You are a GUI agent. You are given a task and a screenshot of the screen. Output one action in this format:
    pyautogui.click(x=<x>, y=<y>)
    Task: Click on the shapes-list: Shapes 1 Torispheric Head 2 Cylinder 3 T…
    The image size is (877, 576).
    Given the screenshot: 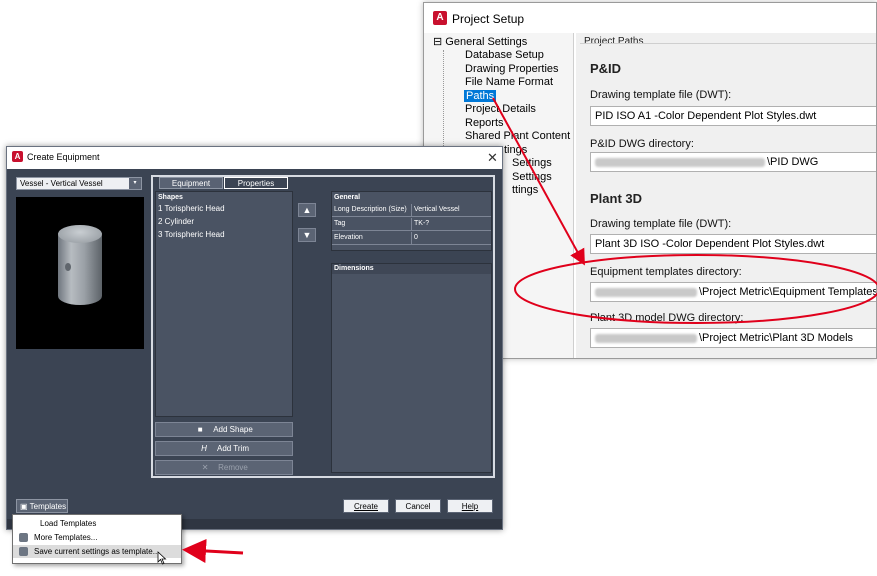 What is the action you would take?
    pyautogui.click(x=224, y=304)
    